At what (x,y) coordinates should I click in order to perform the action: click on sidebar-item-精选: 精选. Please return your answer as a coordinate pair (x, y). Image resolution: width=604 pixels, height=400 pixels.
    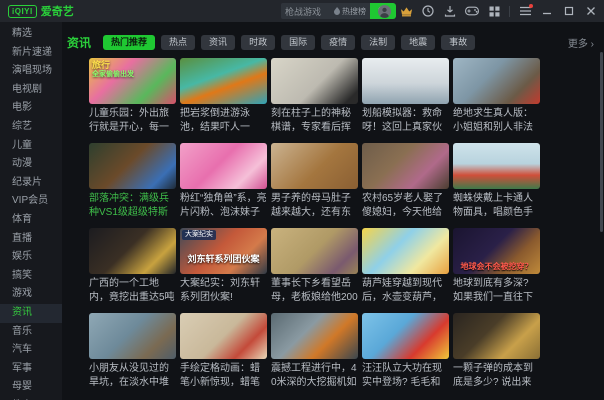
    Looking at the image, I should click on (31, 34).